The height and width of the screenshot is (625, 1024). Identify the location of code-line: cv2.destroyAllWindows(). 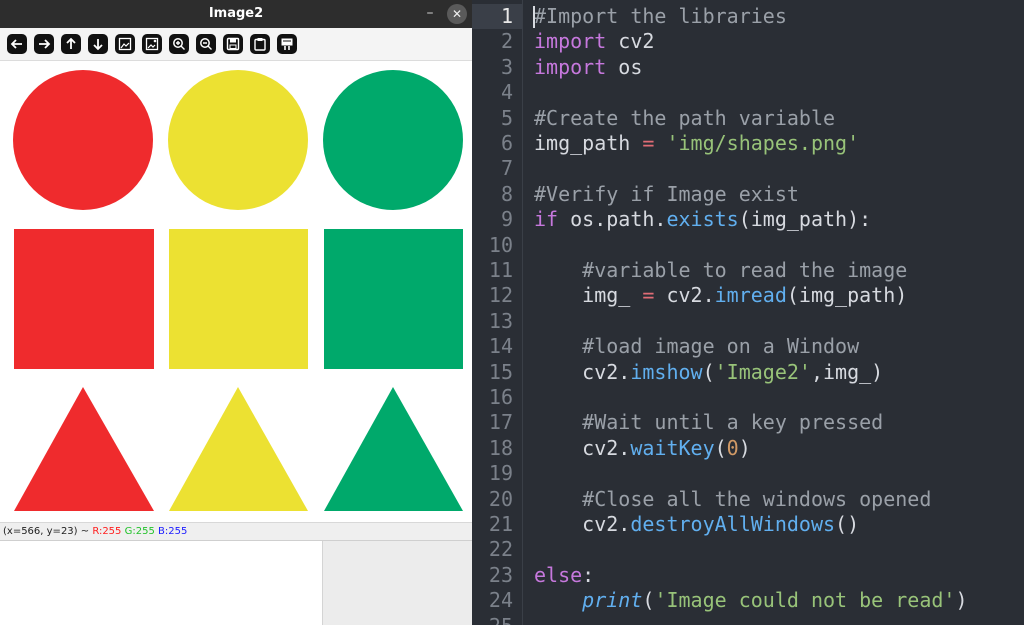
(696, 524).